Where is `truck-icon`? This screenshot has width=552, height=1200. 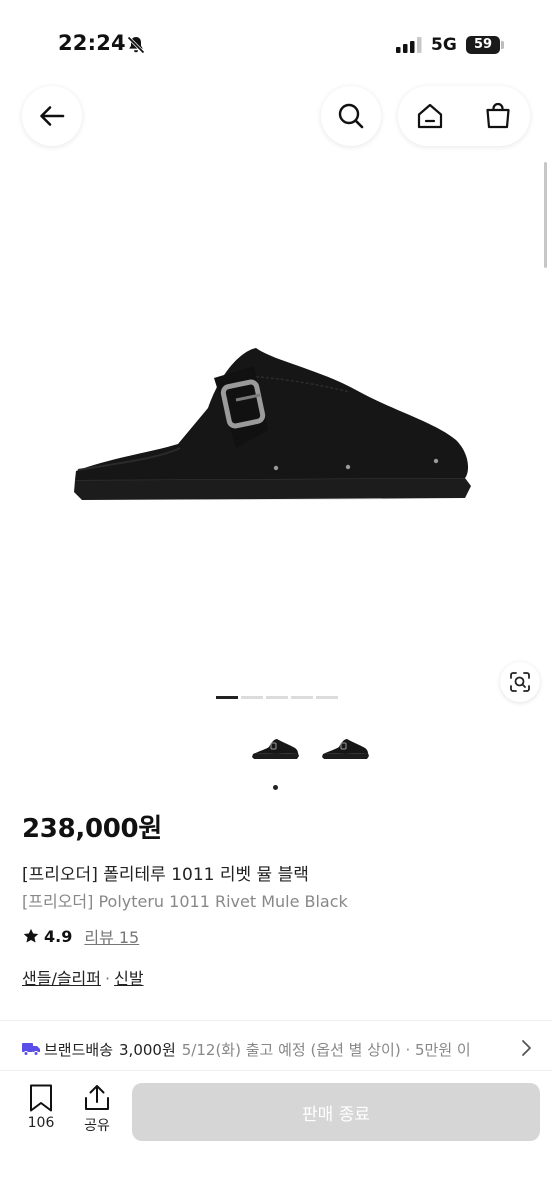 truck-icon is located at coordinates (31, 1049).